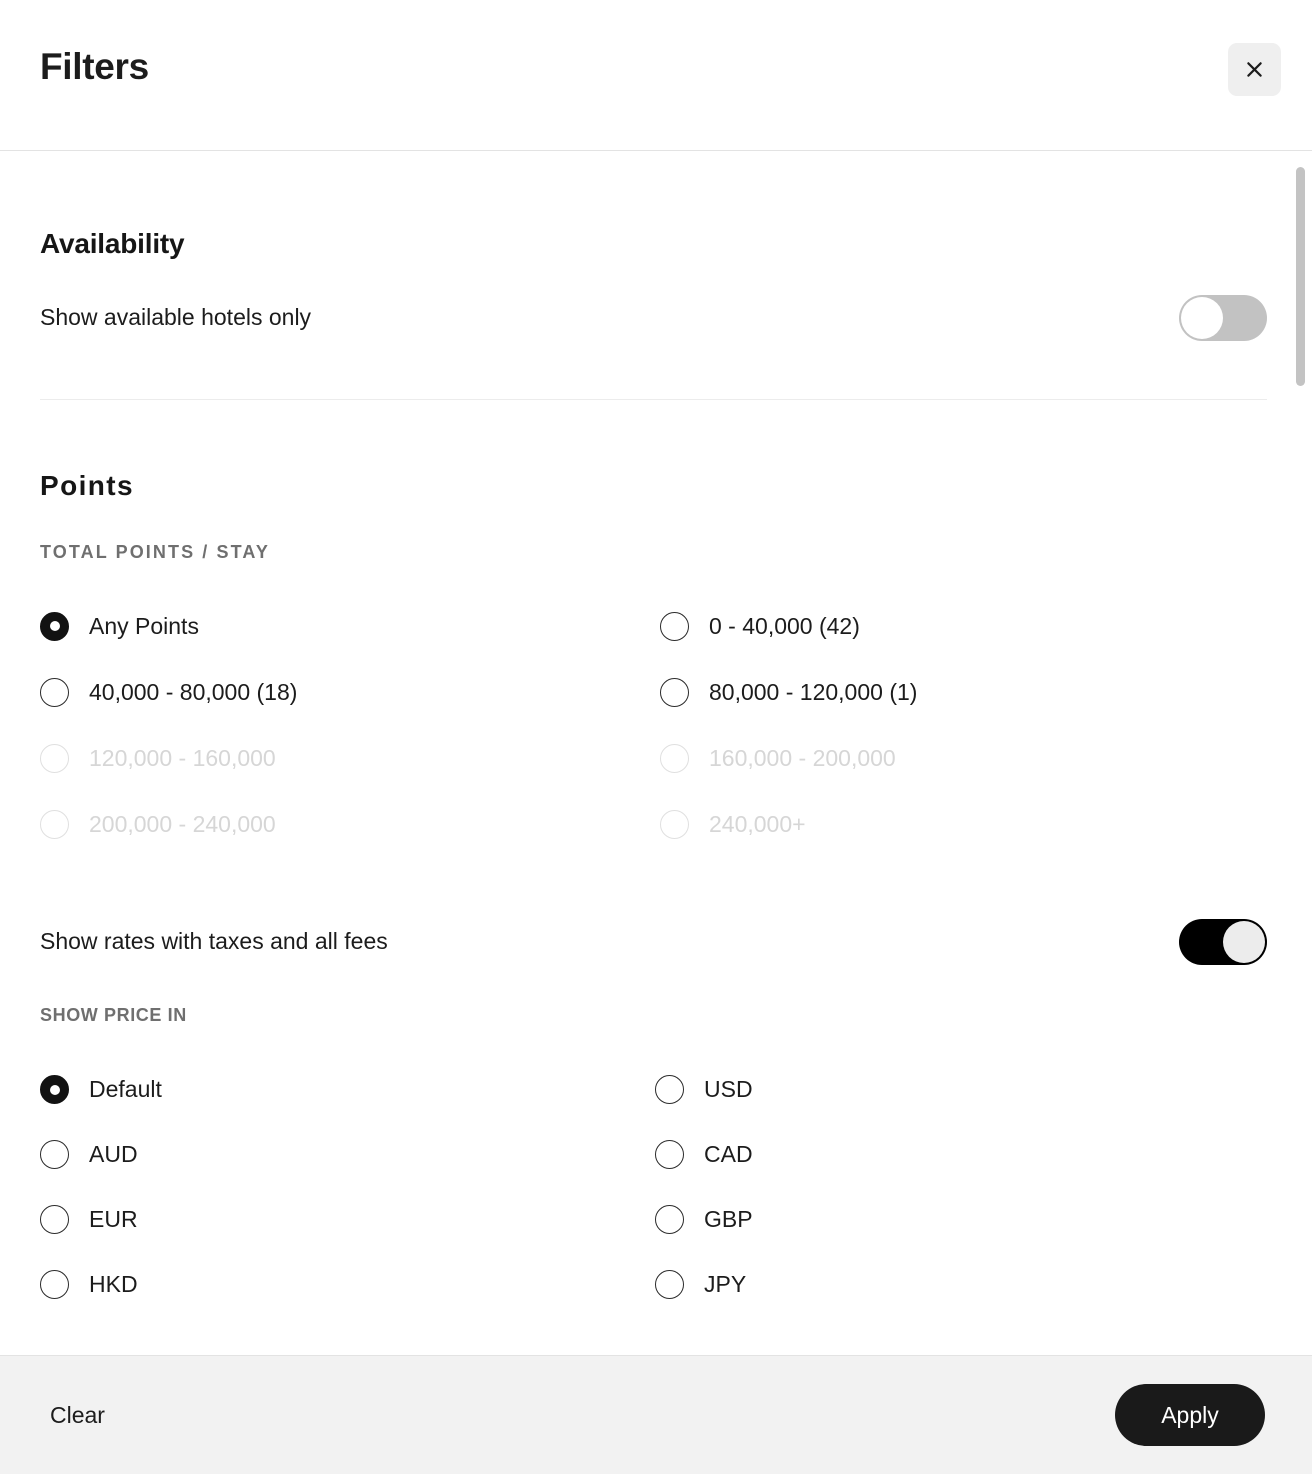 The width and height of the screenshot is (1312, 1474). What do you see at coordinates (653, 318) in the screenshot?
I see `available-hotels-row: Show available hotels only` at bounding box center [653, 318].